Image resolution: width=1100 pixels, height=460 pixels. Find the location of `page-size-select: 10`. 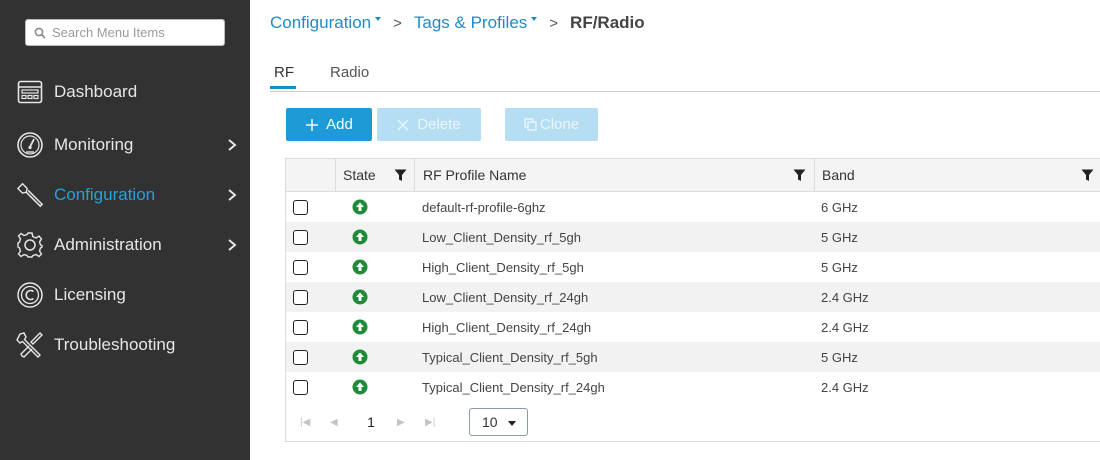

page-size-select: 10 is located at coordinates (498, 422).